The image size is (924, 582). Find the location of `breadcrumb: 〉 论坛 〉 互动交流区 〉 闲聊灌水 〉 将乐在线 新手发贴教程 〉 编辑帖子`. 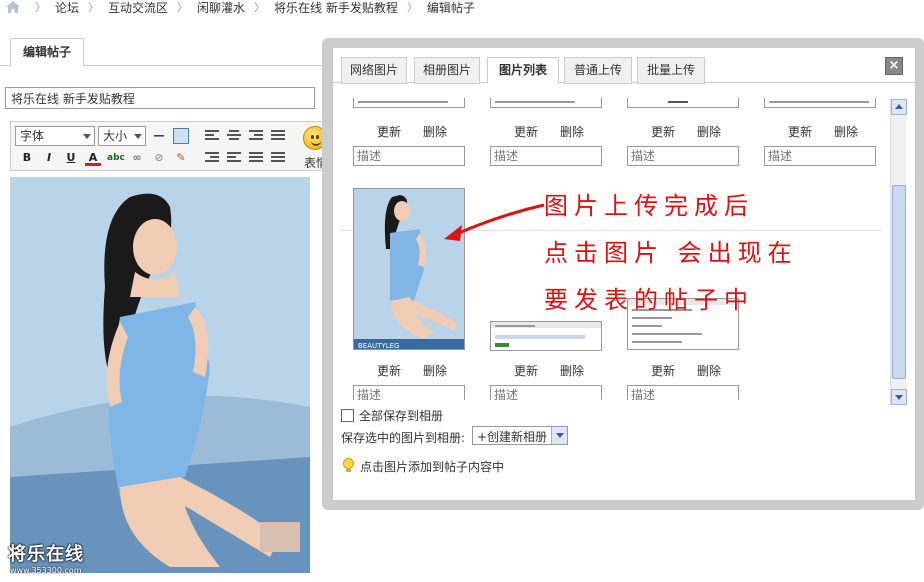

breadcrumb: 〉 论坛 〉 互动交流区 〉 闲聊灌水 〉 将乐在线 新手发贴教程 〉 编辑帖子 is located at coordinates (462, 8).